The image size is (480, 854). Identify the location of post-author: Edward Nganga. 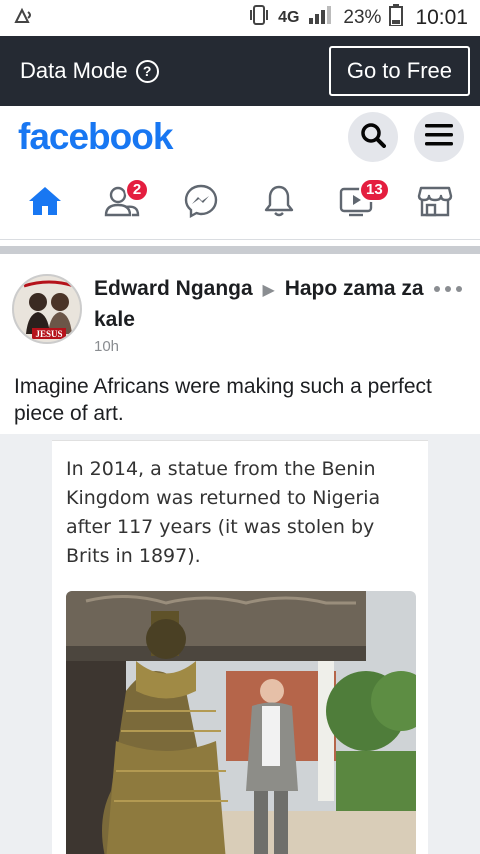
(173, 288).